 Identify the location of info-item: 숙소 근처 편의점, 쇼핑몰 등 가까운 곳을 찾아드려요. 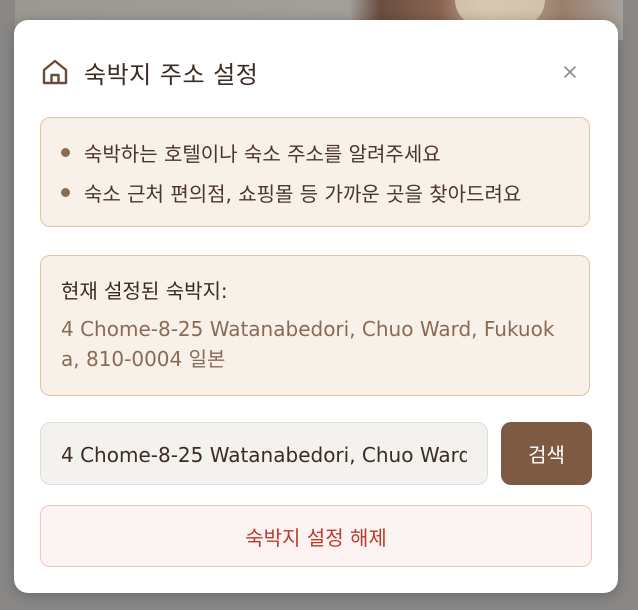
(315, 192).